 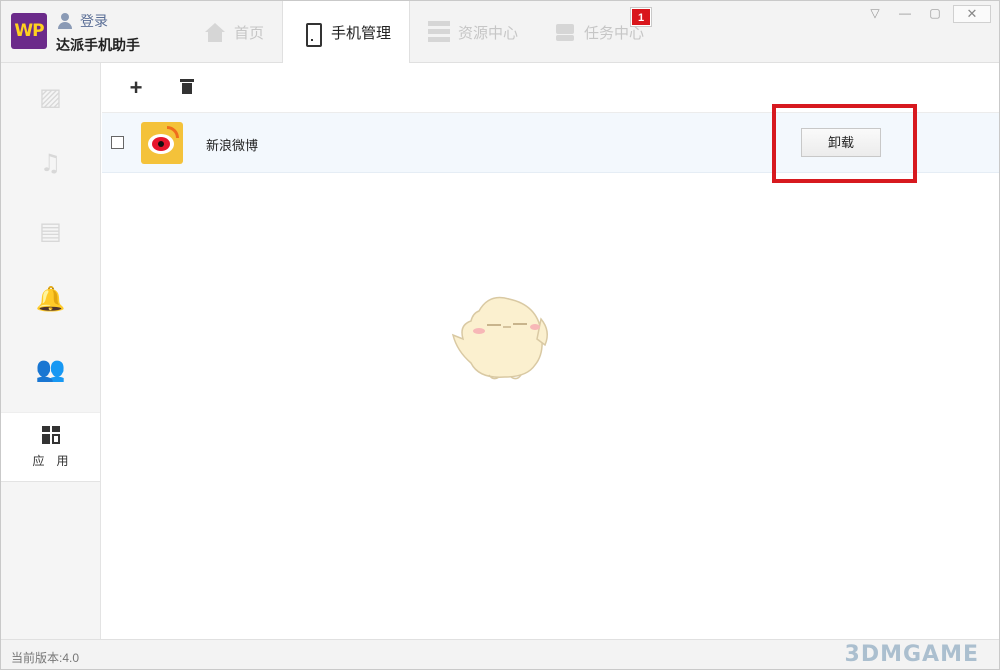 I want to click on close-button: ✕, so click(x=972, y=14).